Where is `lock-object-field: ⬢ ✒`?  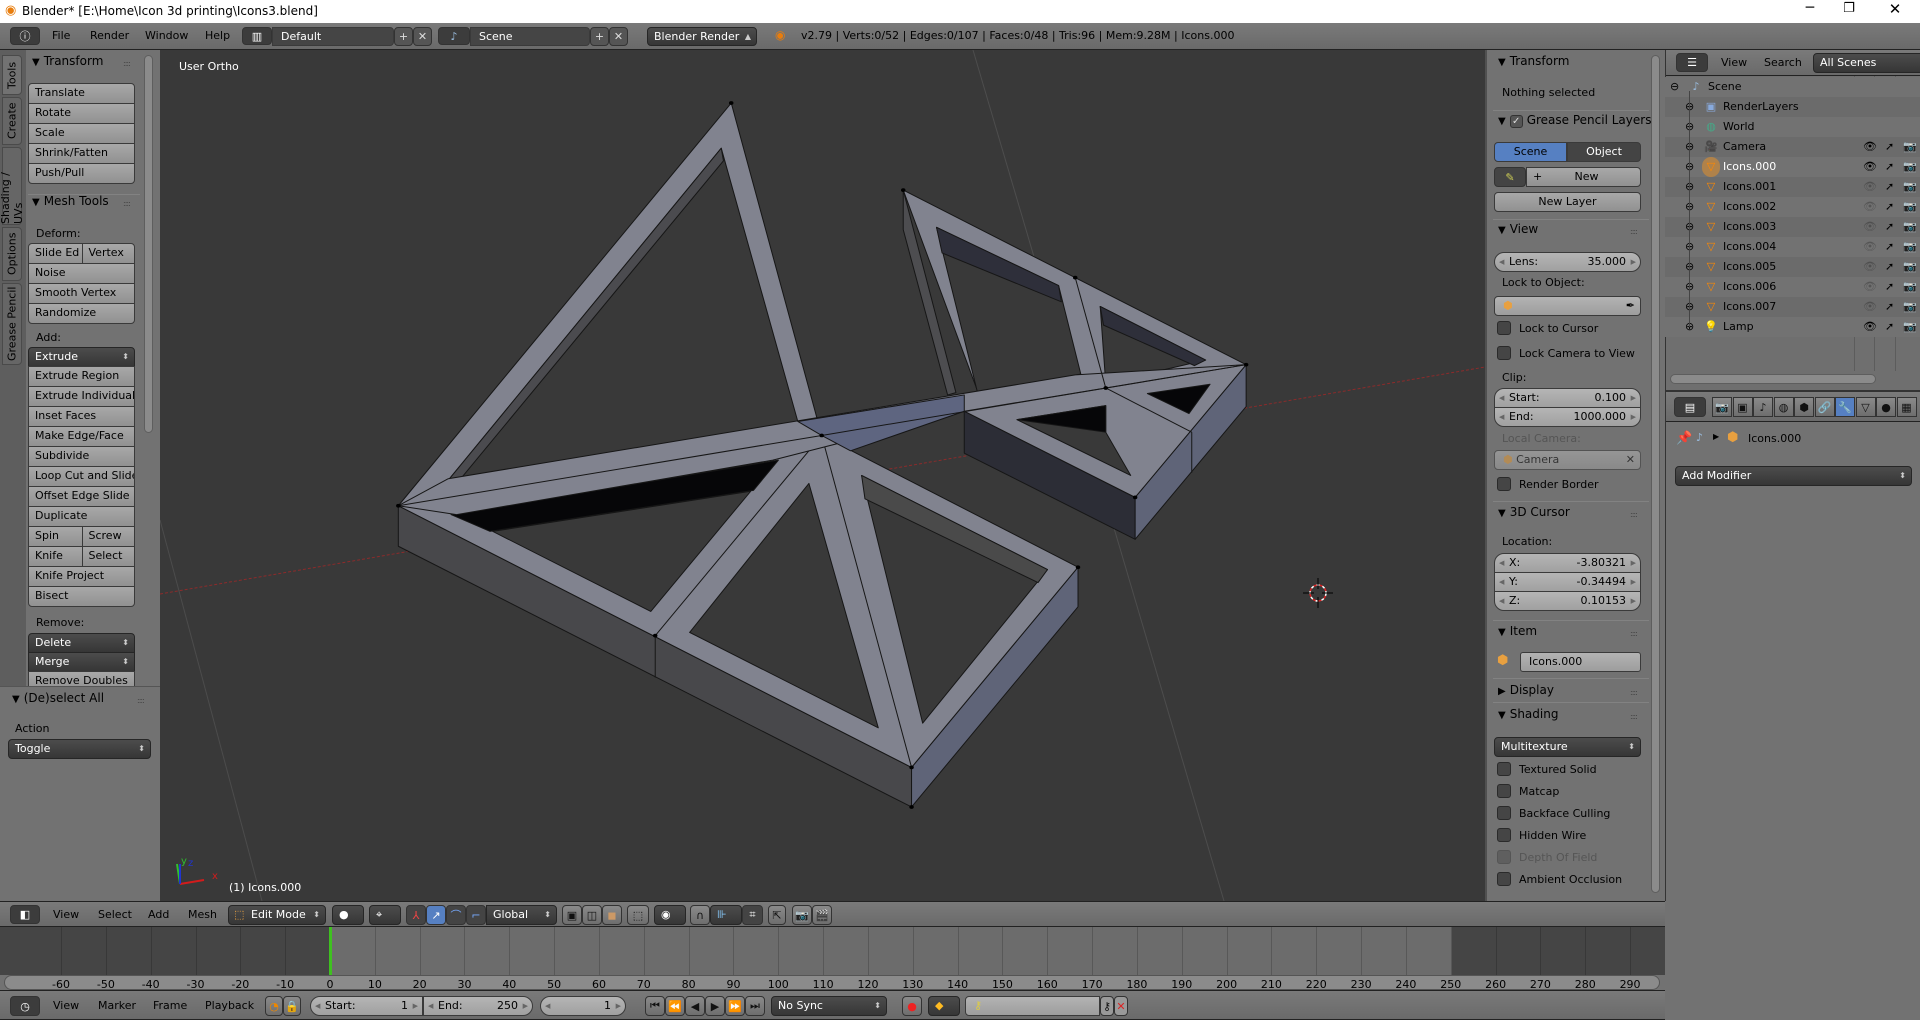
lock-object-field: ⬢ ✒ is located at coordinates (1567, 306).